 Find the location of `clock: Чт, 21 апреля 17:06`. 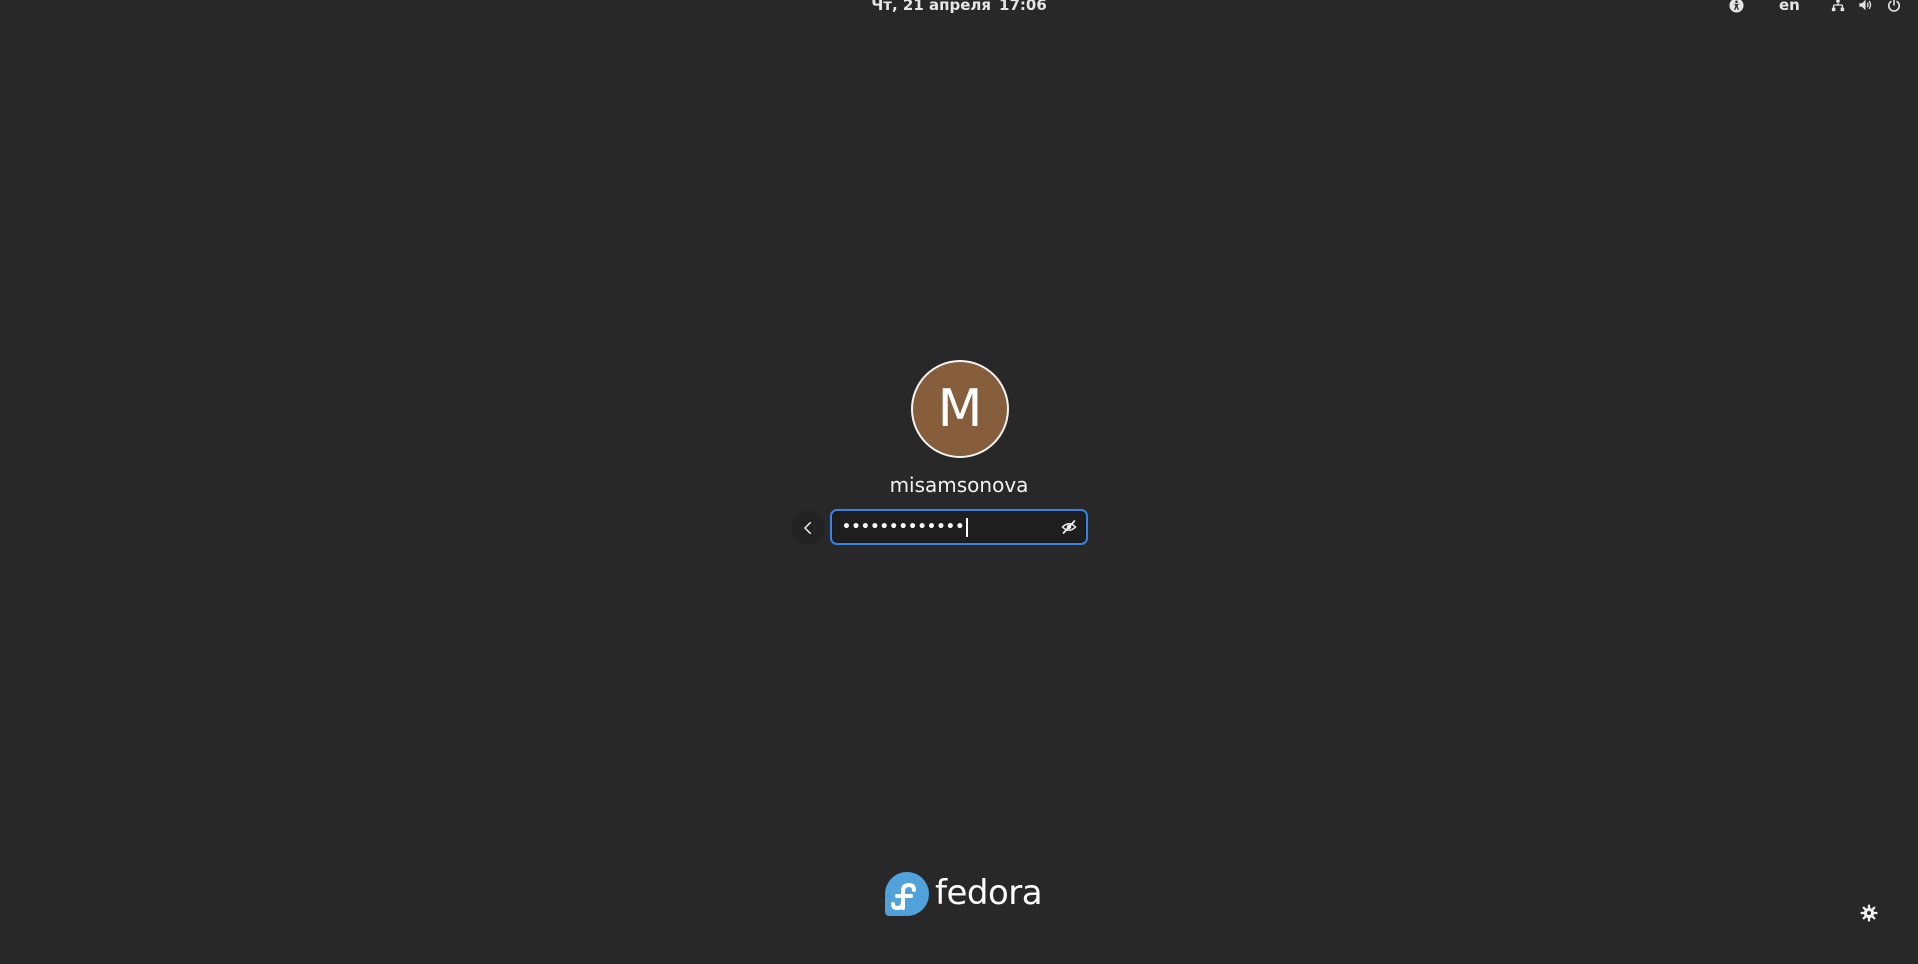

clock: Чт, 21 апреля 17:06 is located at coordinates (959, 7).